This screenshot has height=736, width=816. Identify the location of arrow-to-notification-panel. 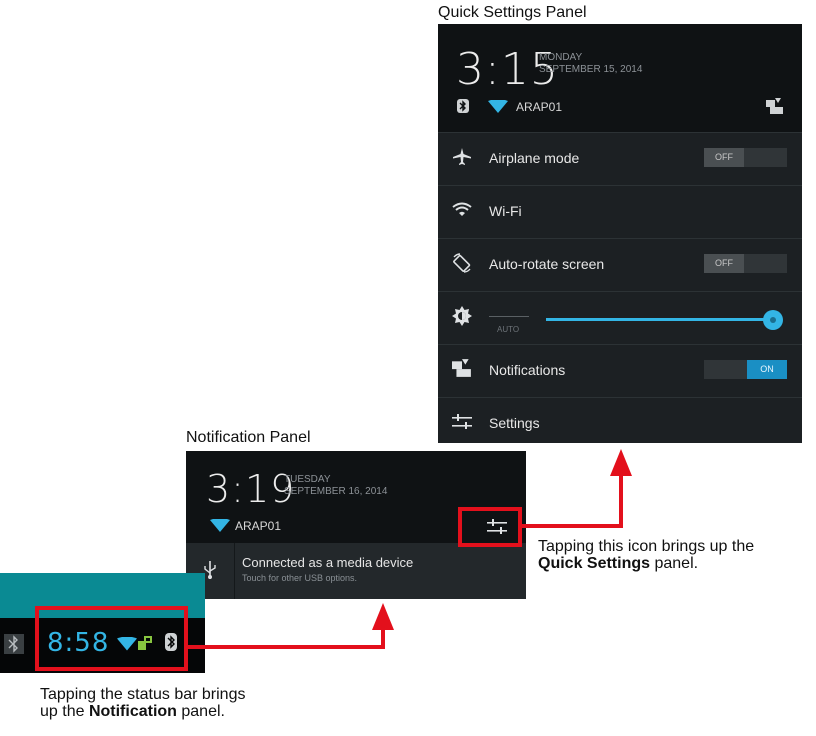
(291, 626).